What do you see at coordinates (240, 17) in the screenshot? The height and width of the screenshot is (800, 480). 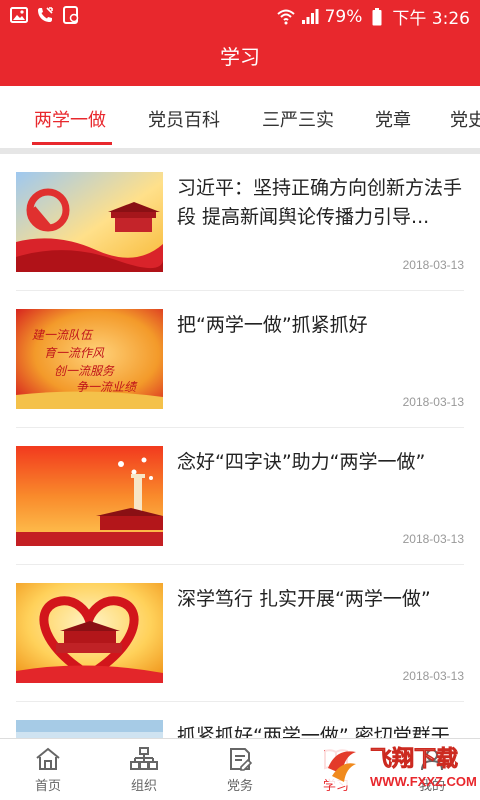 I see `status-bar: 79% 下午 3:26` at bounding box center [240, 17].